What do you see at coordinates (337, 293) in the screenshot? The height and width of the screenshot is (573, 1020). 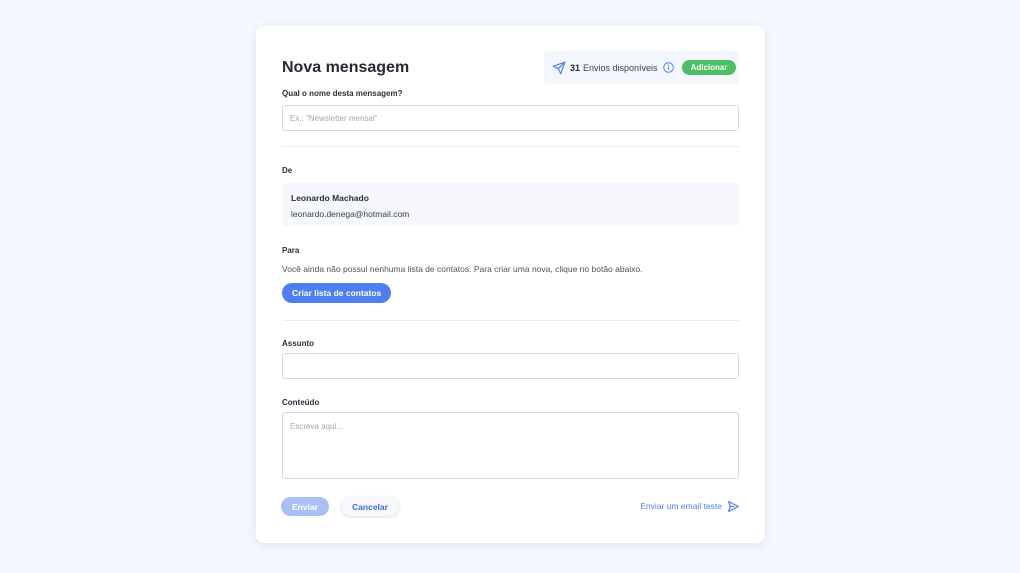 I see `create-contact-list-button: Criar lista de contatos` at bounding box center [337, 293].